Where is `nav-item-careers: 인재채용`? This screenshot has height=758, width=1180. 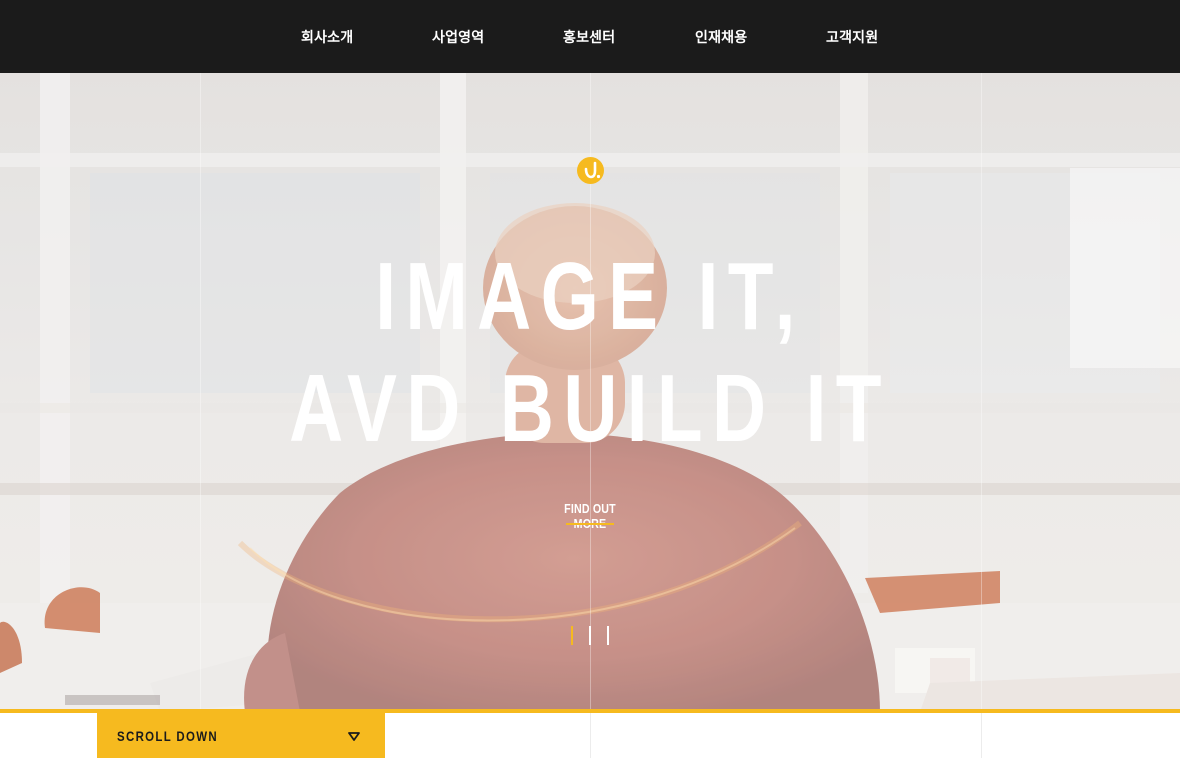 nav-item-careers: 인재채용 is located at coordinates (721, 36).